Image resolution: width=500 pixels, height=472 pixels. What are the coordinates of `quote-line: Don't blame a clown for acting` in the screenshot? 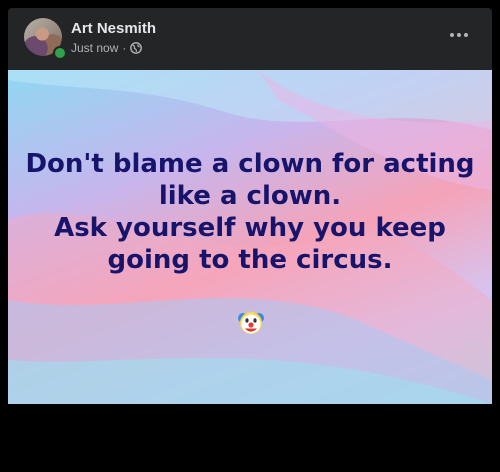 It's located at (250, 164).